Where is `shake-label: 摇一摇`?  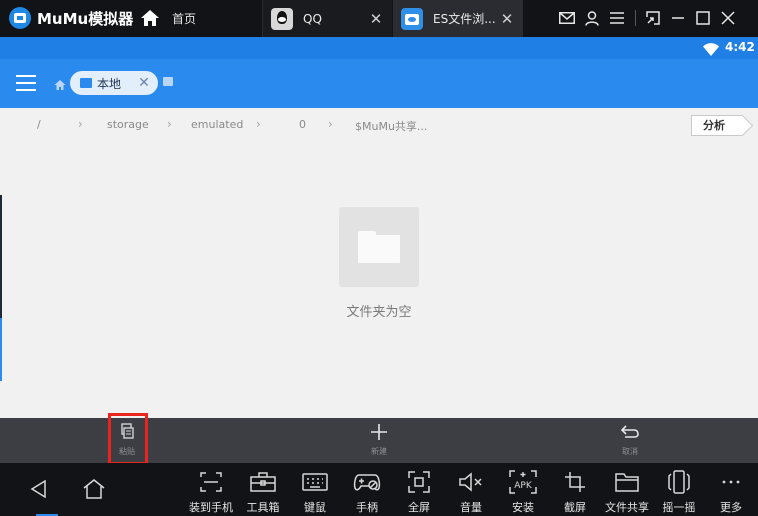 shake-label: 摇一摇 is located at coordinates (679, 507).